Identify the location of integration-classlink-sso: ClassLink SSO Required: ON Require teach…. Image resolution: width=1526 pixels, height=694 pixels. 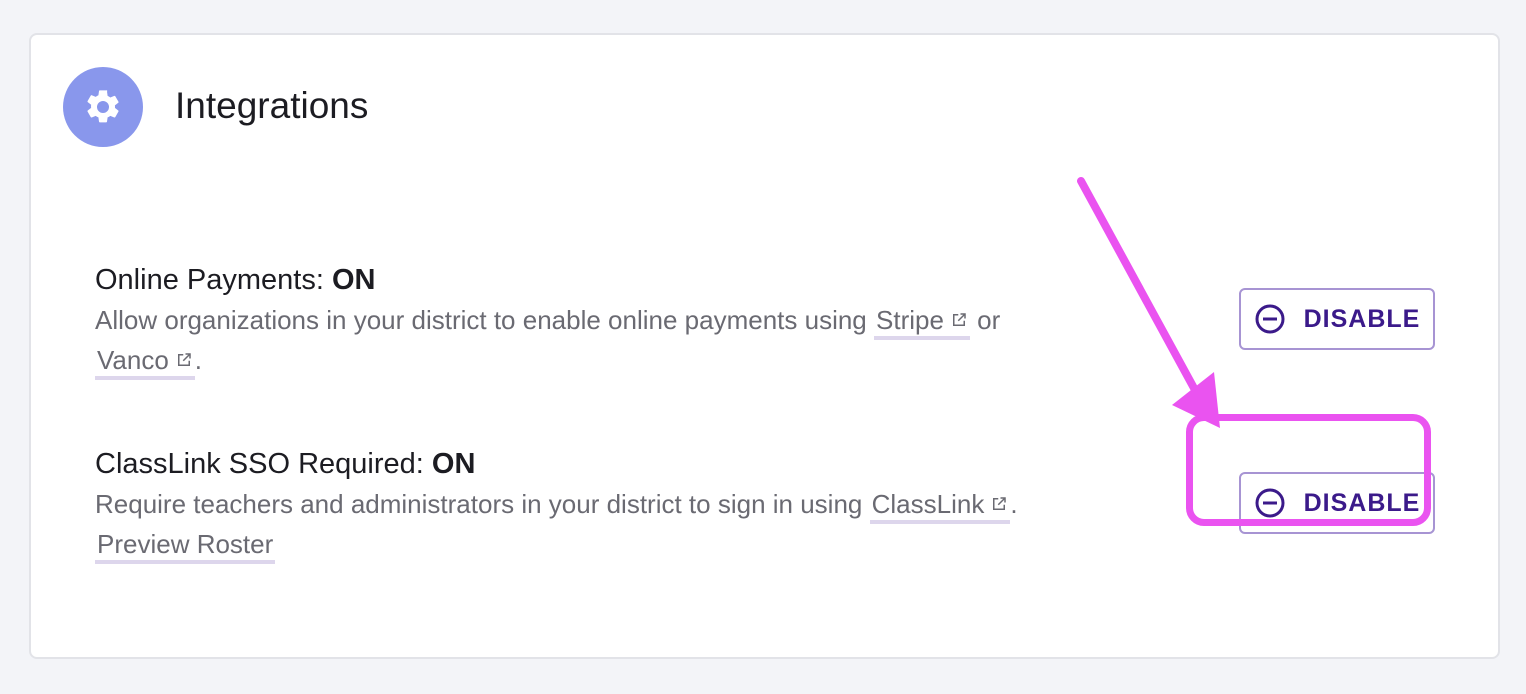
(625, 504).